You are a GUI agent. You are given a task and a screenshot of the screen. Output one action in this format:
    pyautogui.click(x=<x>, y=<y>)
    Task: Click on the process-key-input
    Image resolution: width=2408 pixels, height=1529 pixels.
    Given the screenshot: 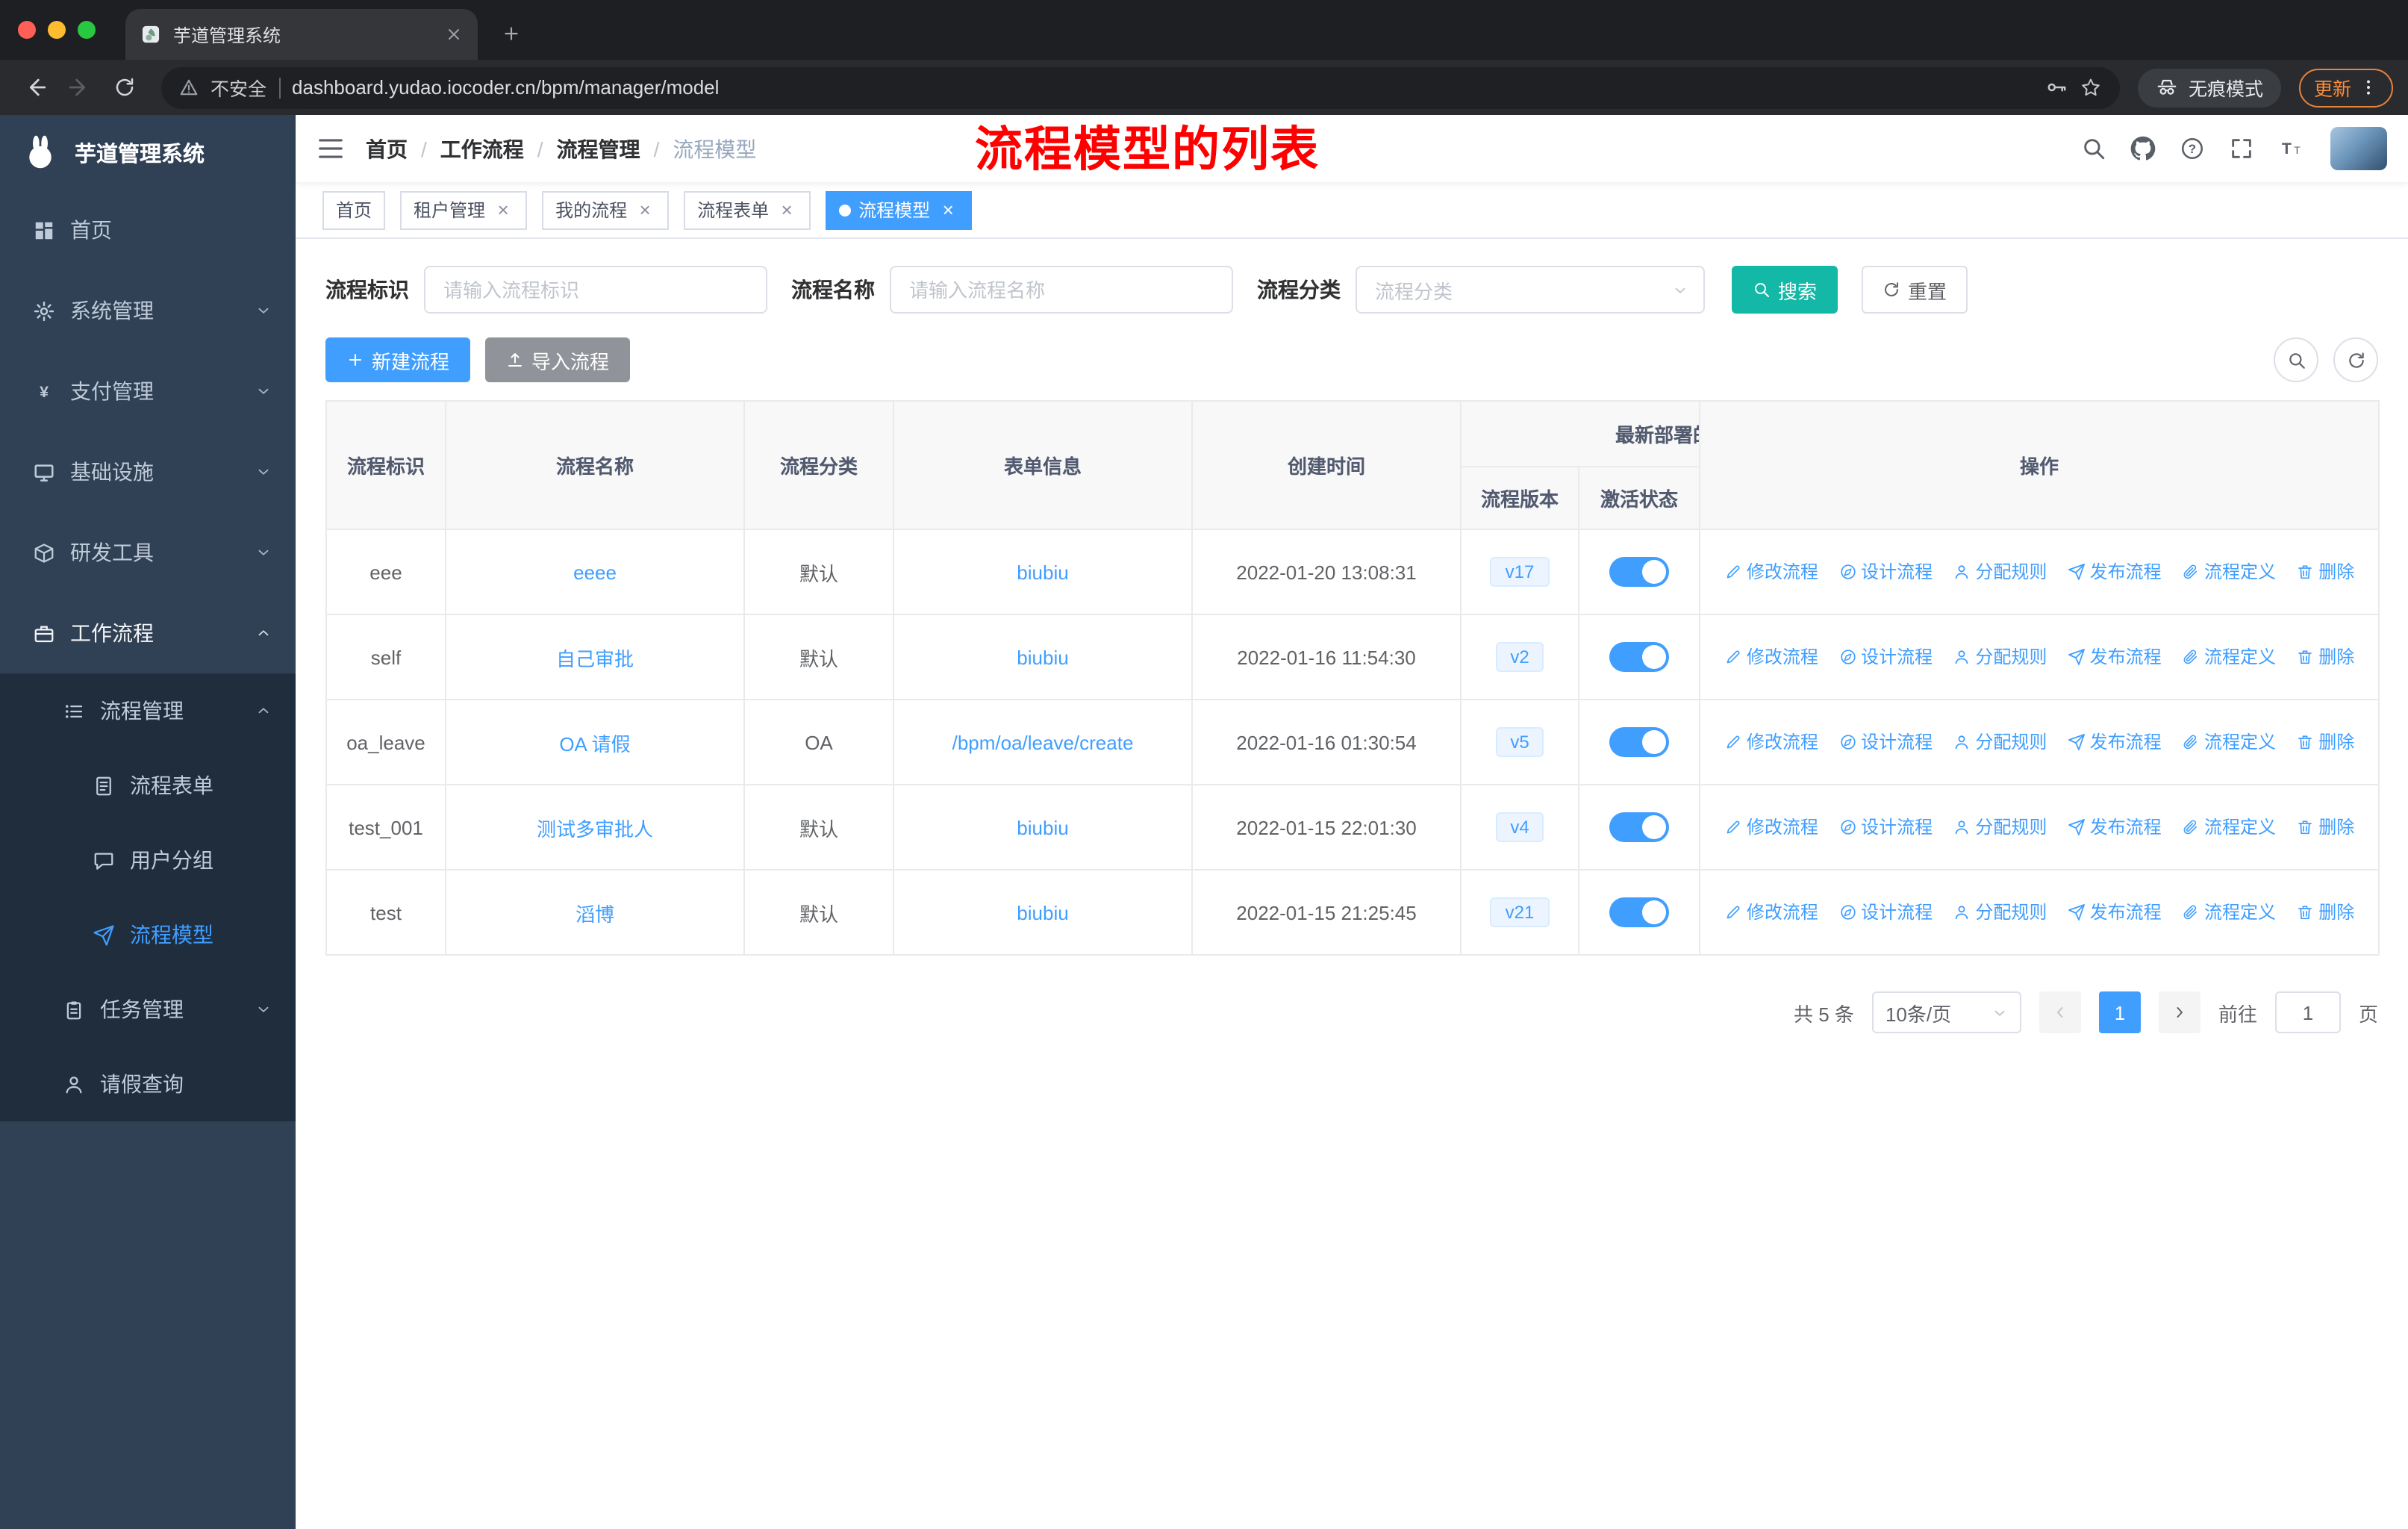 What is the action you would take?
    pyautogui.click(x=595, y=290)
    